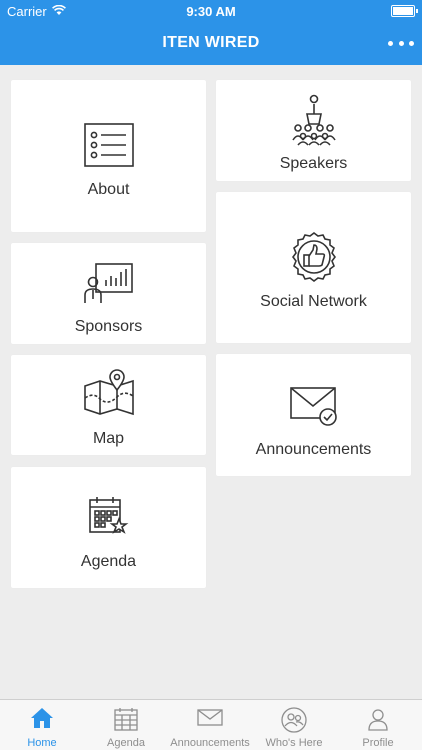 This screenshot has width=422, height=750. I want to click on tab-home: Home, so click(42, 725).